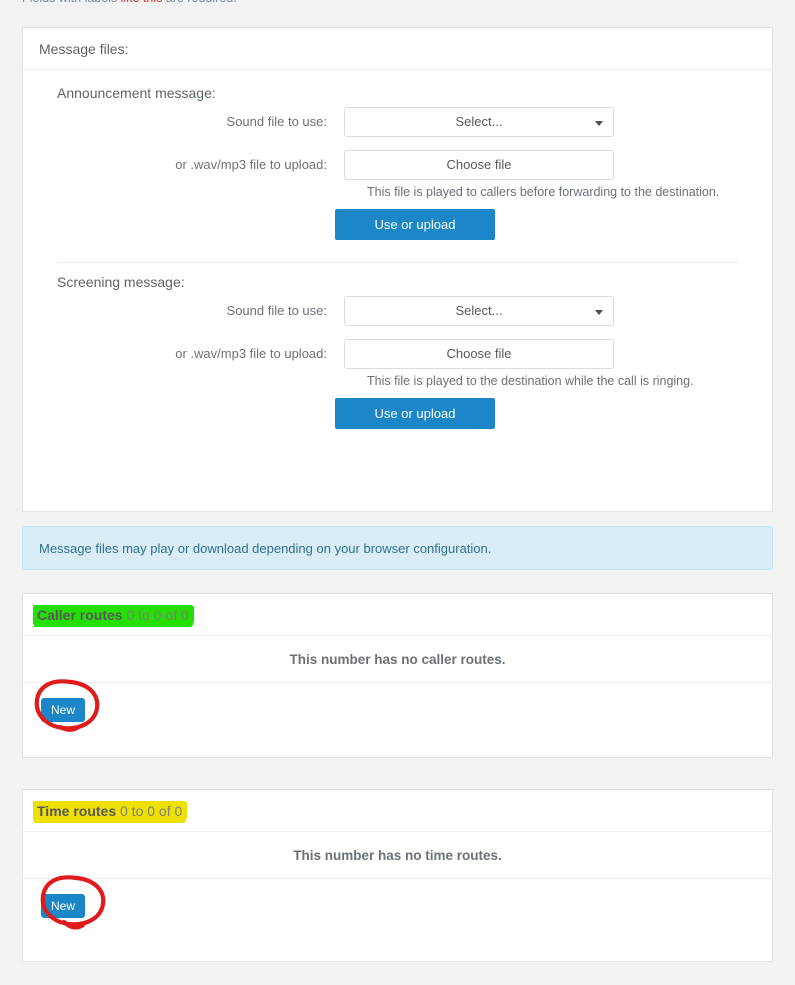 The height and width of the screenshot is (985, 795). Describe the element at coordinates (63, 906) in the screenshot. I see `time-routes-new-button: New` at that location.